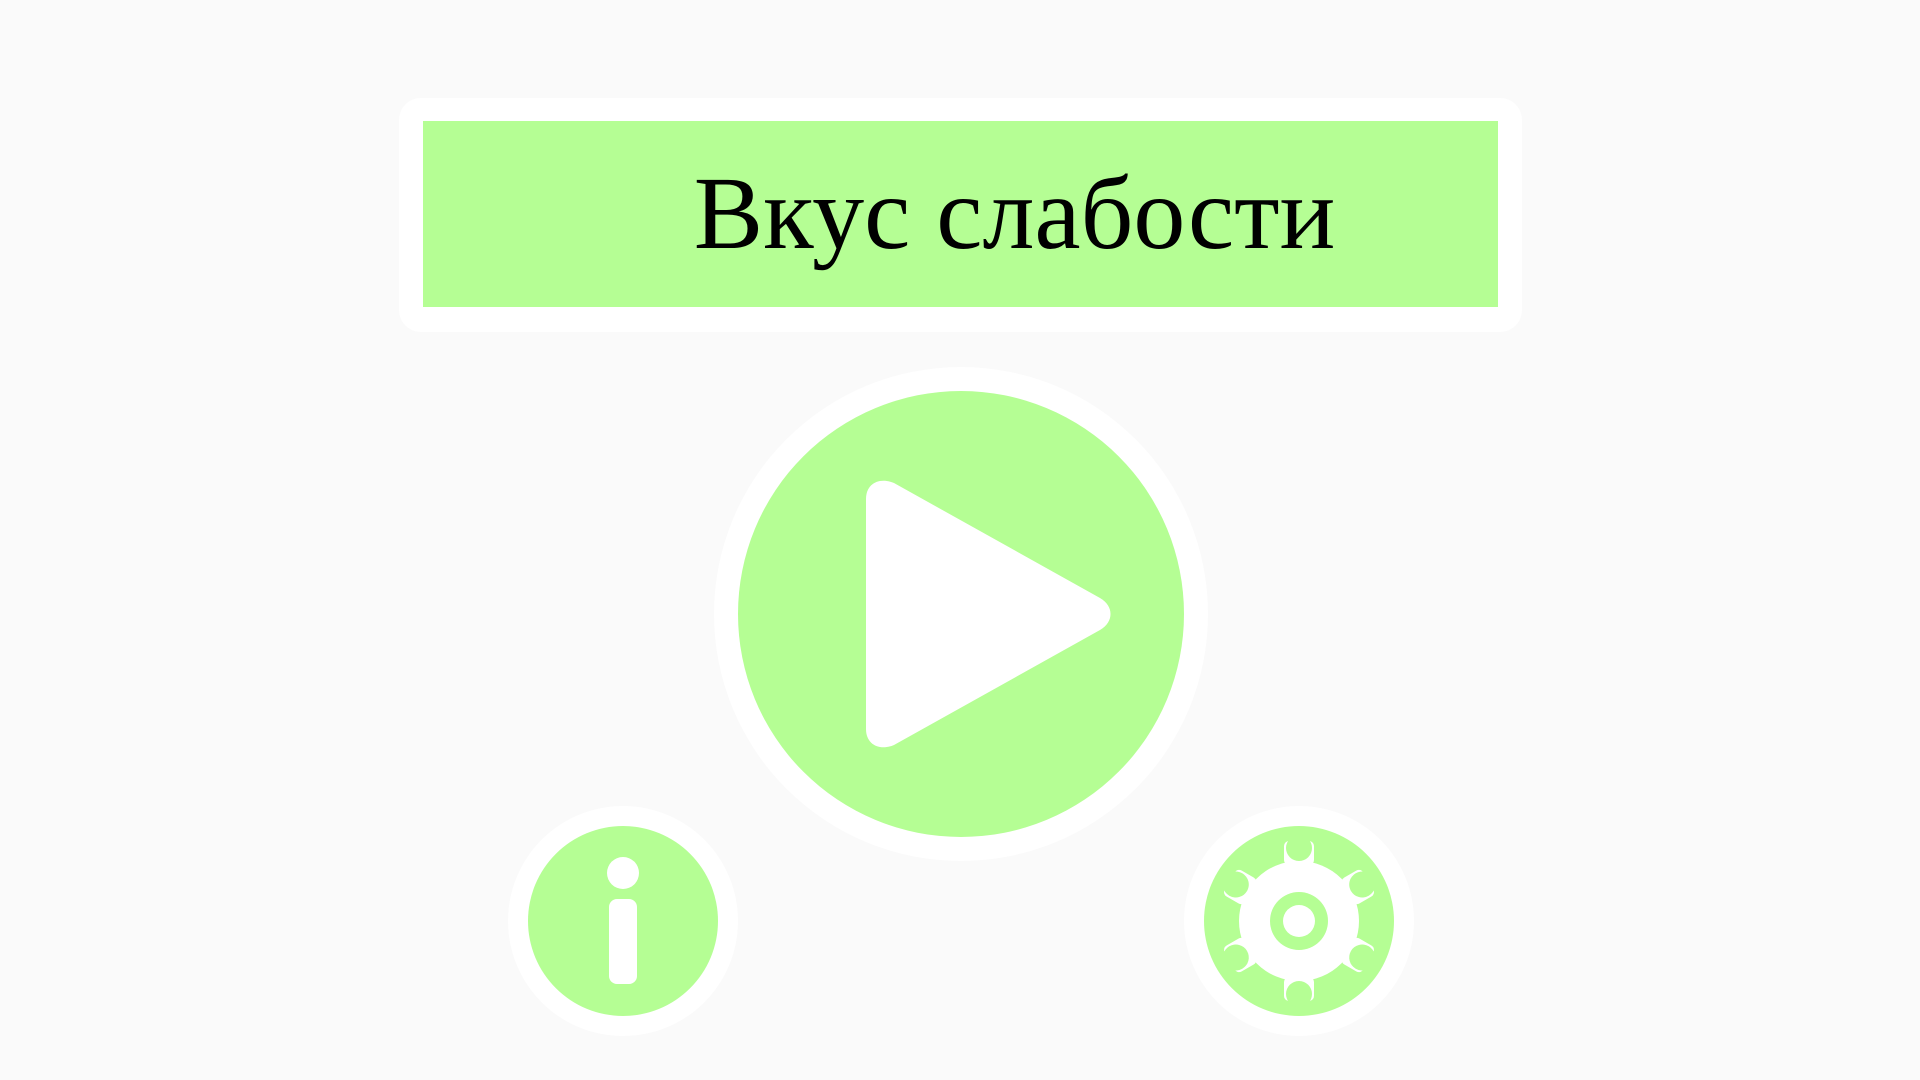  I want to click on gear-icon, so click(1299, 921).